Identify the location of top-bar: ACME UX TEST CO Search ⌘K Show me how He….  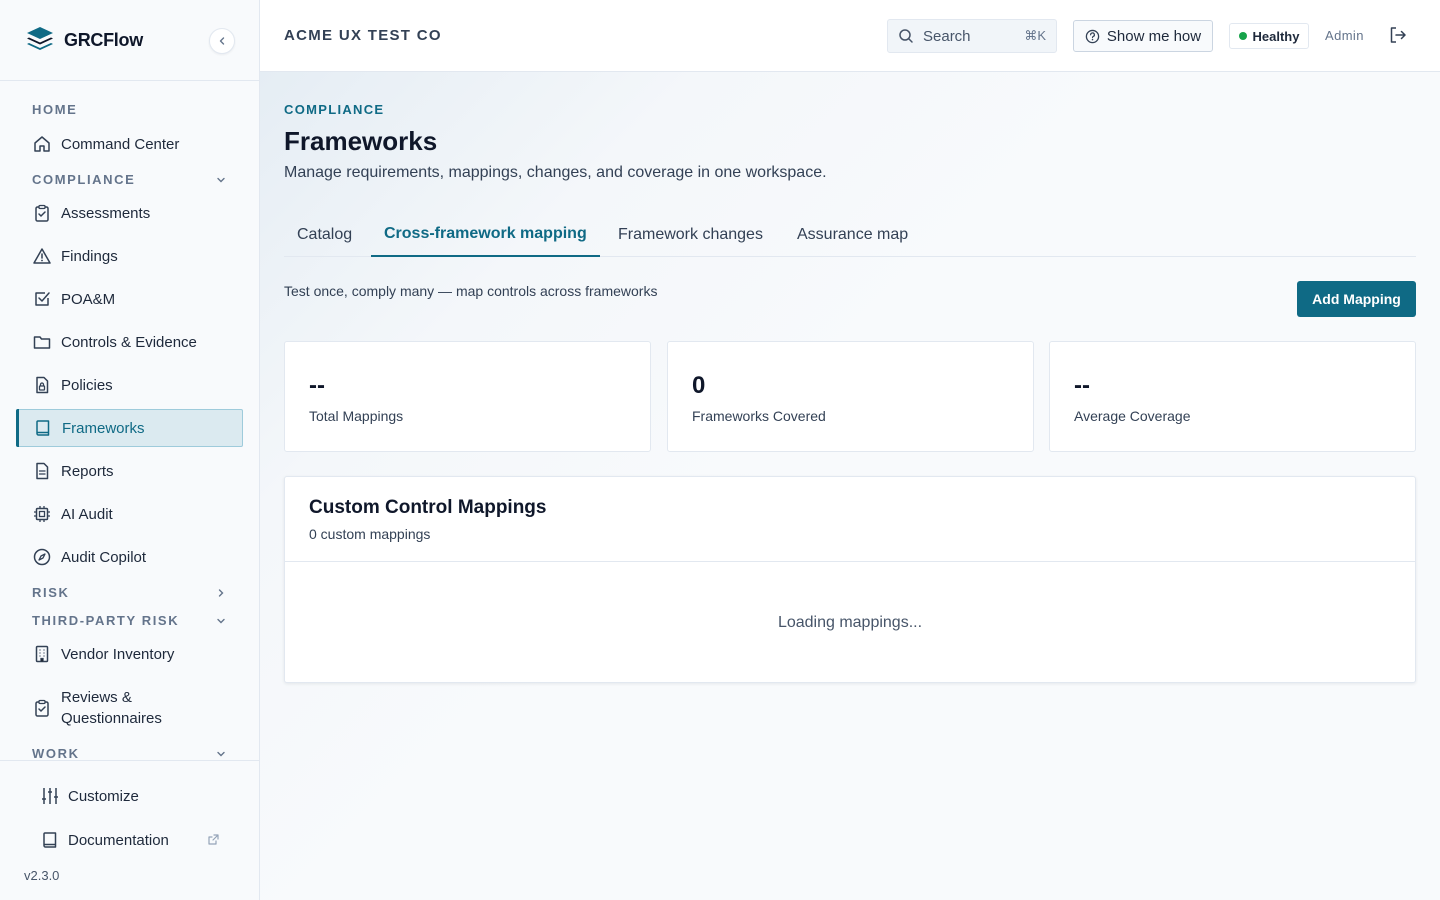
(850, 36).